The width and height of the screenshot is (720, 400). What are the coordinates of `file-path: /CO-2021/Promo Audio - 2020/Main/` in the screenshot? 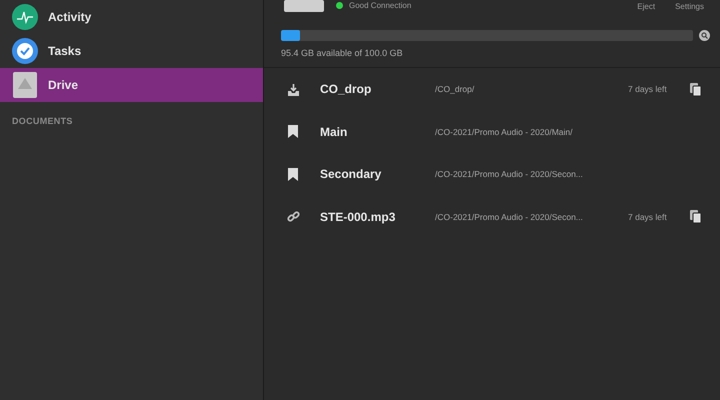 It's located at (504, 131).